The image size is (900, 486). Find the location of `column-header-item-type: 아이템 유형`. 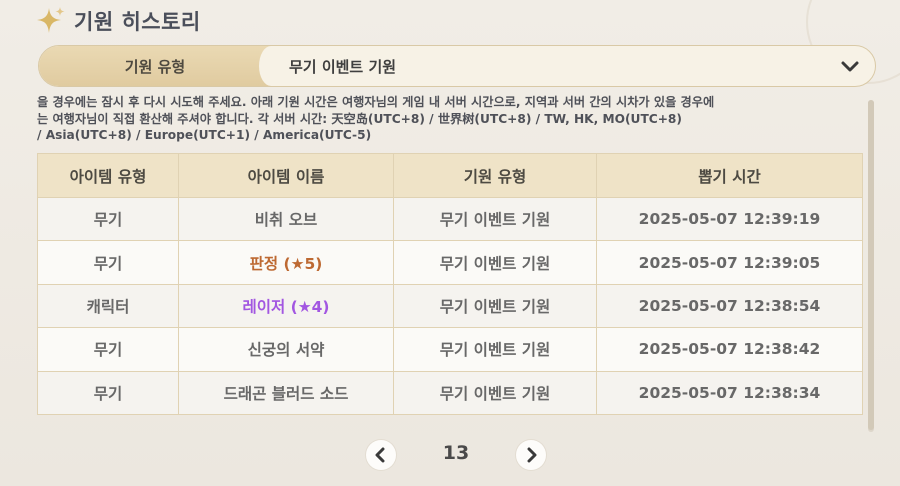

column-header-item-type: 아이템 유형 is located at coordinates (108, 175).